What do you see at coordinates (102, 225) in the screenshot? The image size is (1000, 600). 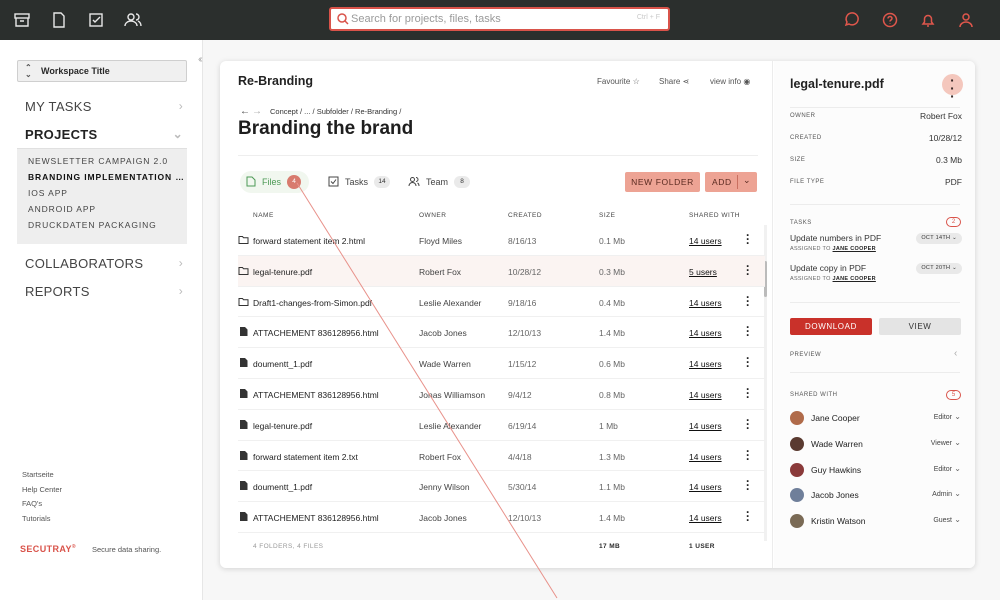 I see `project-item: DRUCKDATEN PACKAGING` at bounding box center [102, 225].